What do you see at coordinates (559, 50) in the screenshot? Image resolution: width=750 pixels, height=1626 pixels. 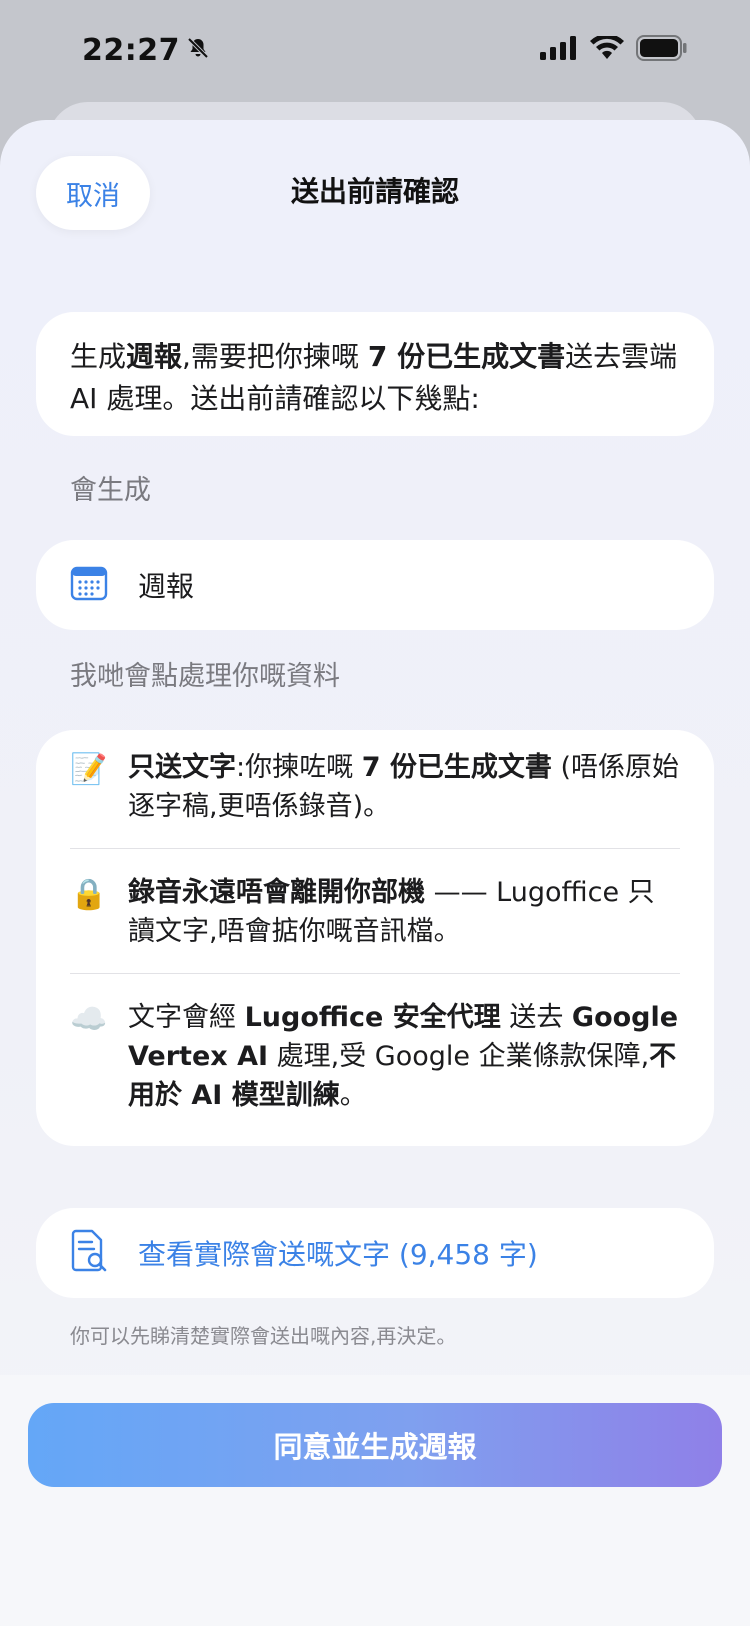 I see `signal-icon` at bounding box center [559, 50].